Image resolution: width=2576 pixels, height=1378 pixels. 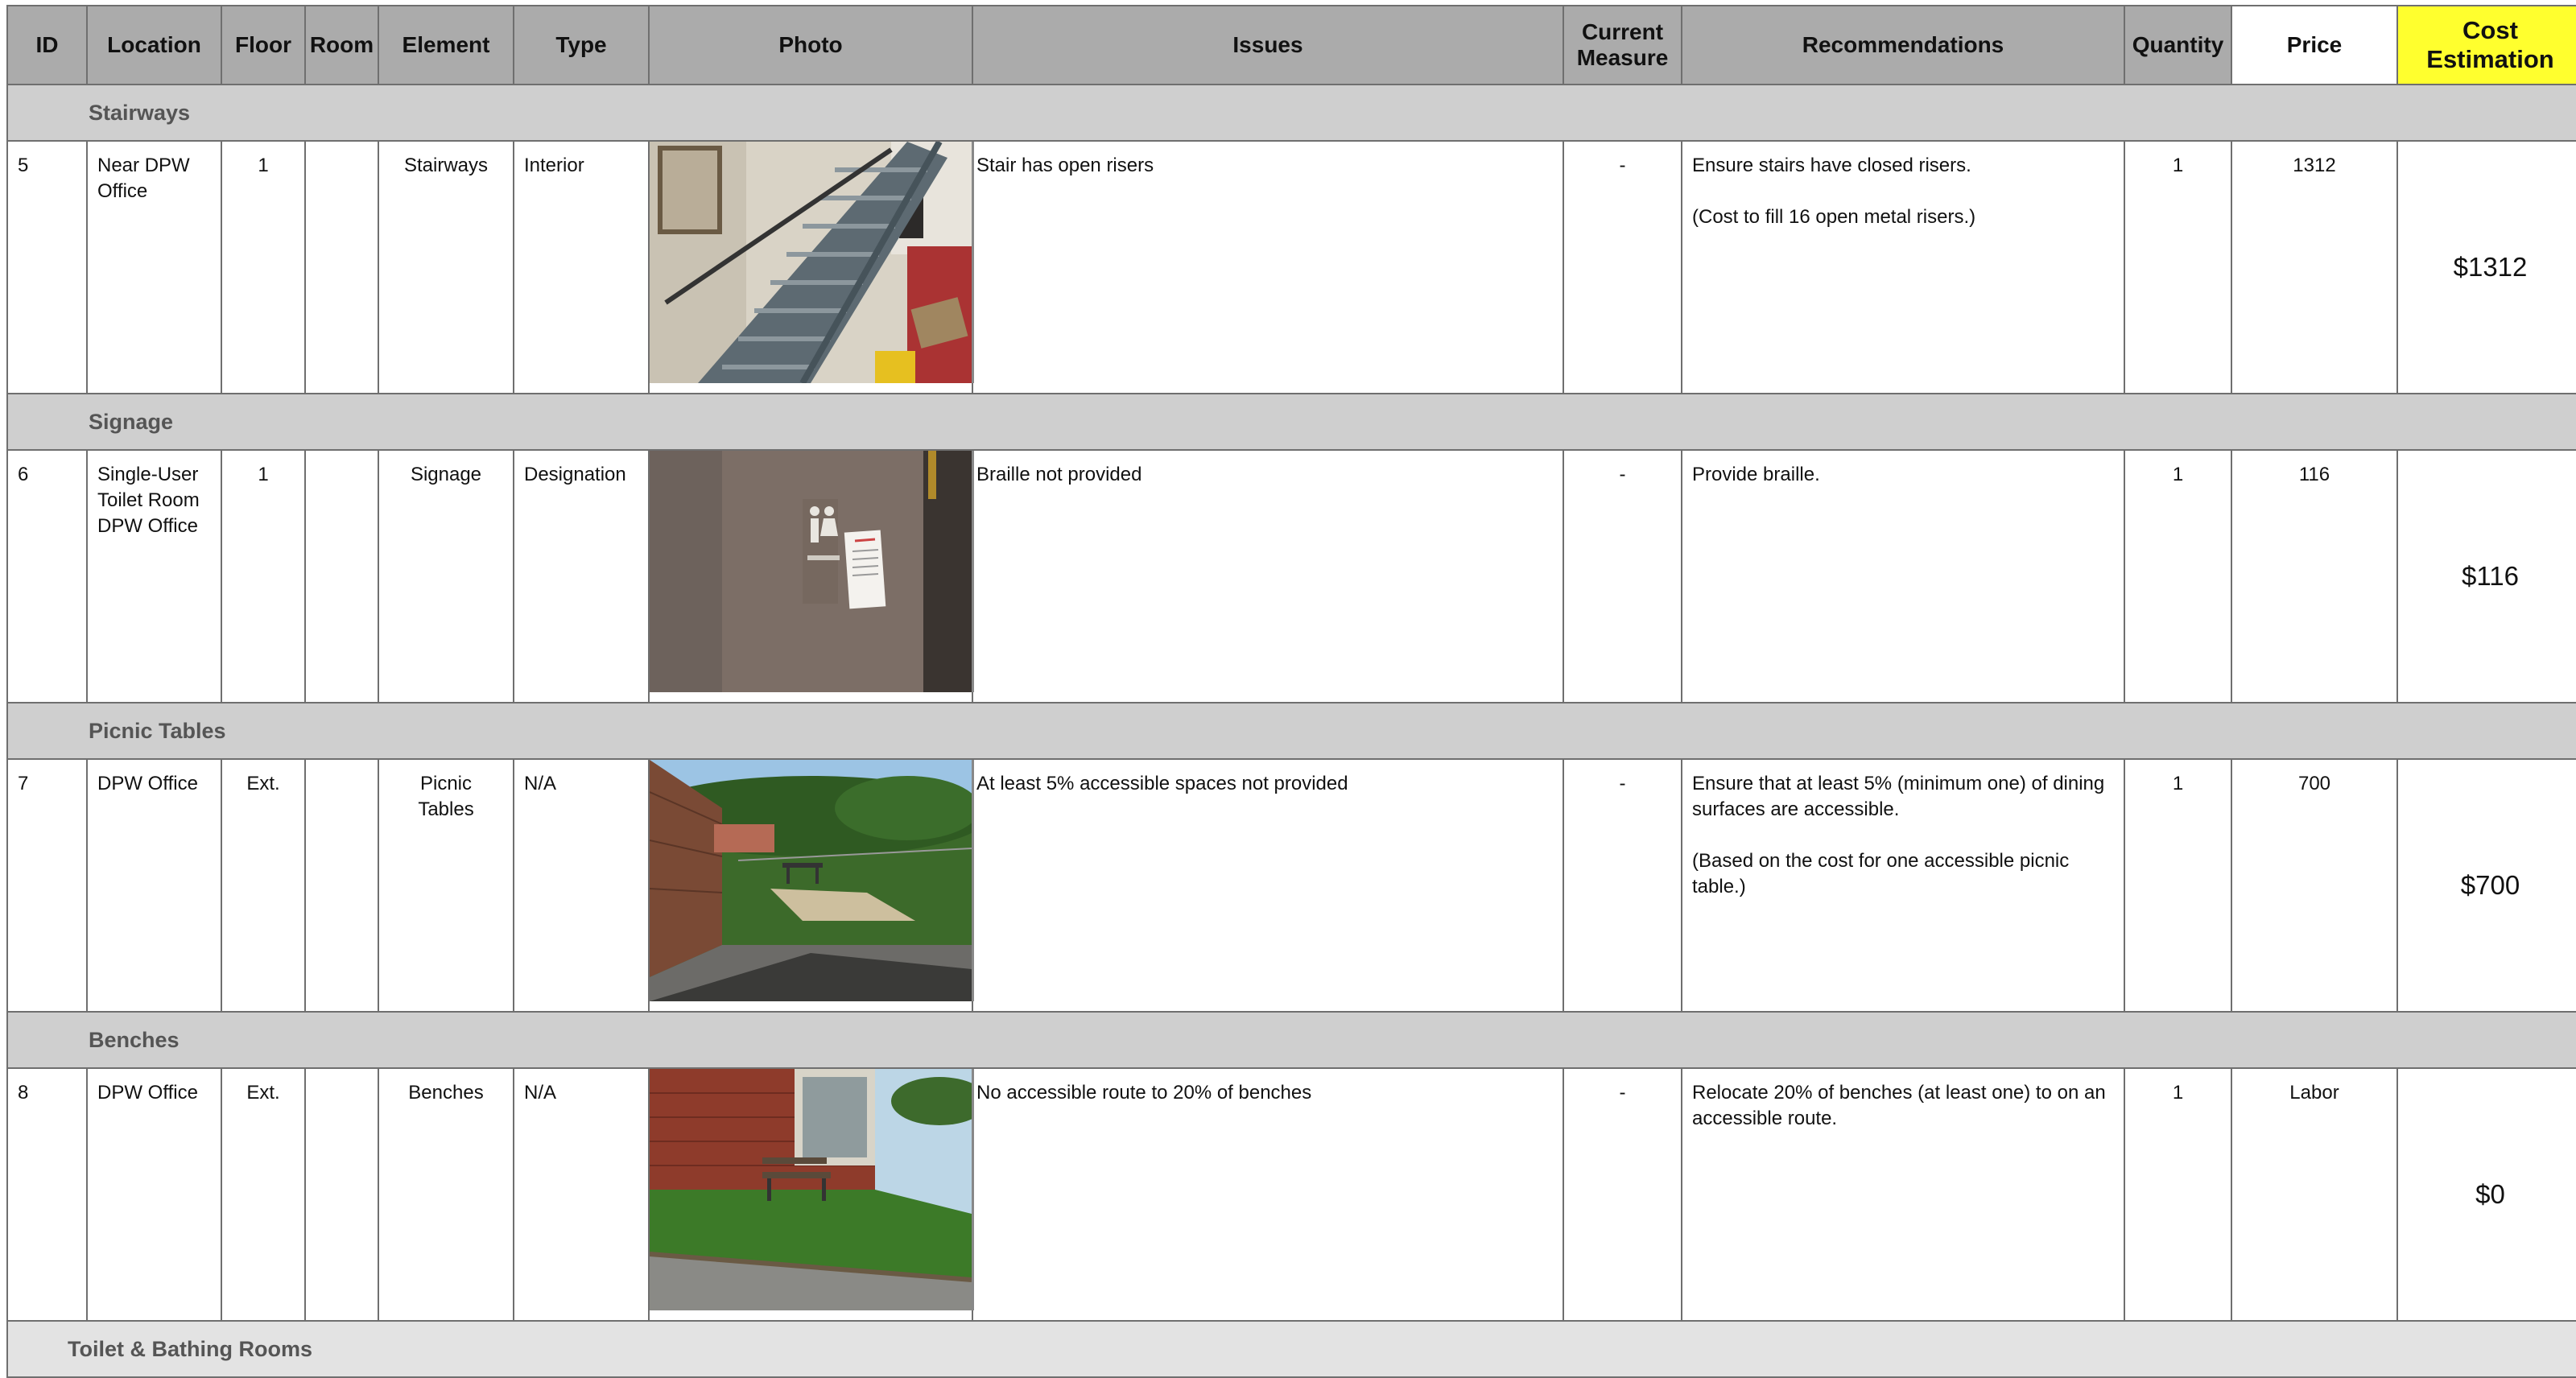 I want to click on cell-location: Single-User Toilet Room DPW Office, so click(x=154, y=576).